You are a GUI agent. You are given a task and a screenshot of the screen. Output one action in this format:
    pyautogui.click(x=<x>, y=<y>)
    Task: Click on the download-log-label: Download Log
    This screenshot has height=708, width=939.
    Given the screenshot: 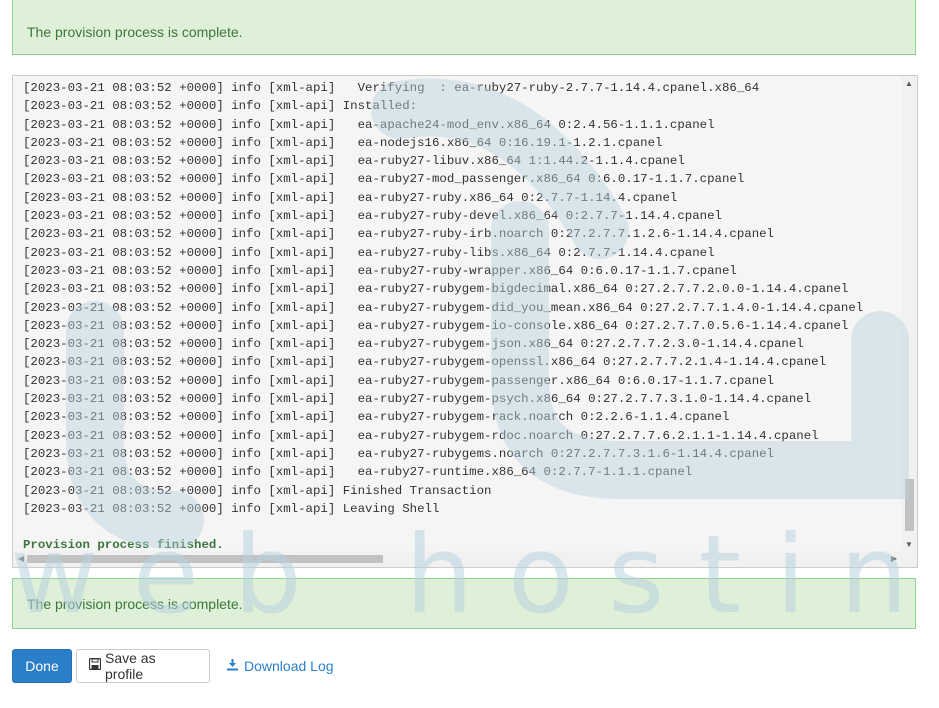 What is the action you would take?
    pyautogui.click(x=289, y=665)
    